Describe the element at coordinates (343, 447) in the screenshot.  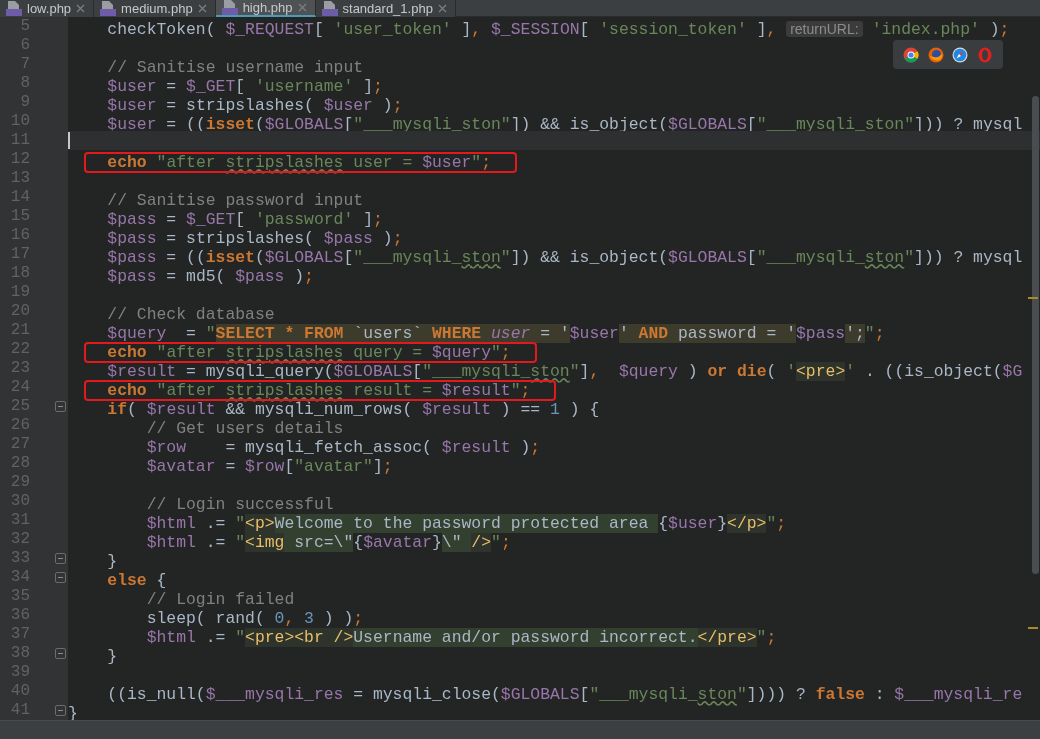
I see `code-line: $row = mysqli_fetch_assoc( $result );` at that location.